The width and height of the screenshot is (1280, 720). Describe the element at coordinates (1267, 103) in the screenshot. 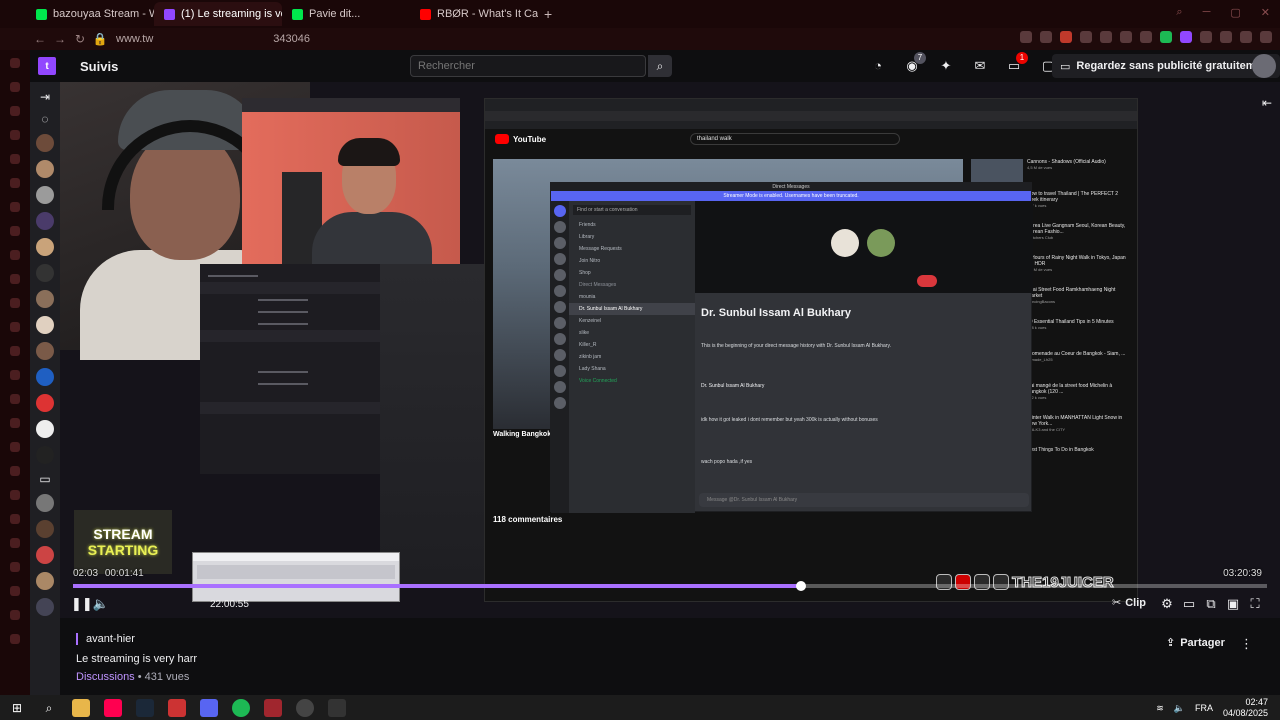

I see `collapse-chat-icon: ⇤` at that location.